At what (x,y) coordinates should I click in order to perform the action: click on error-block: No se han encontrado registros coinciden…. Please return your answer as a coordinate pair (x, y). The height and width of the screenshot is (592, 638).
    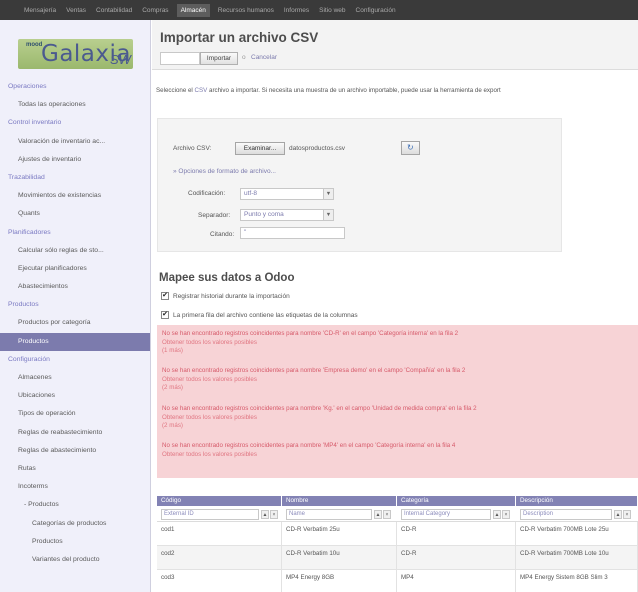
    Looking at the image, I should click on (308, 450).